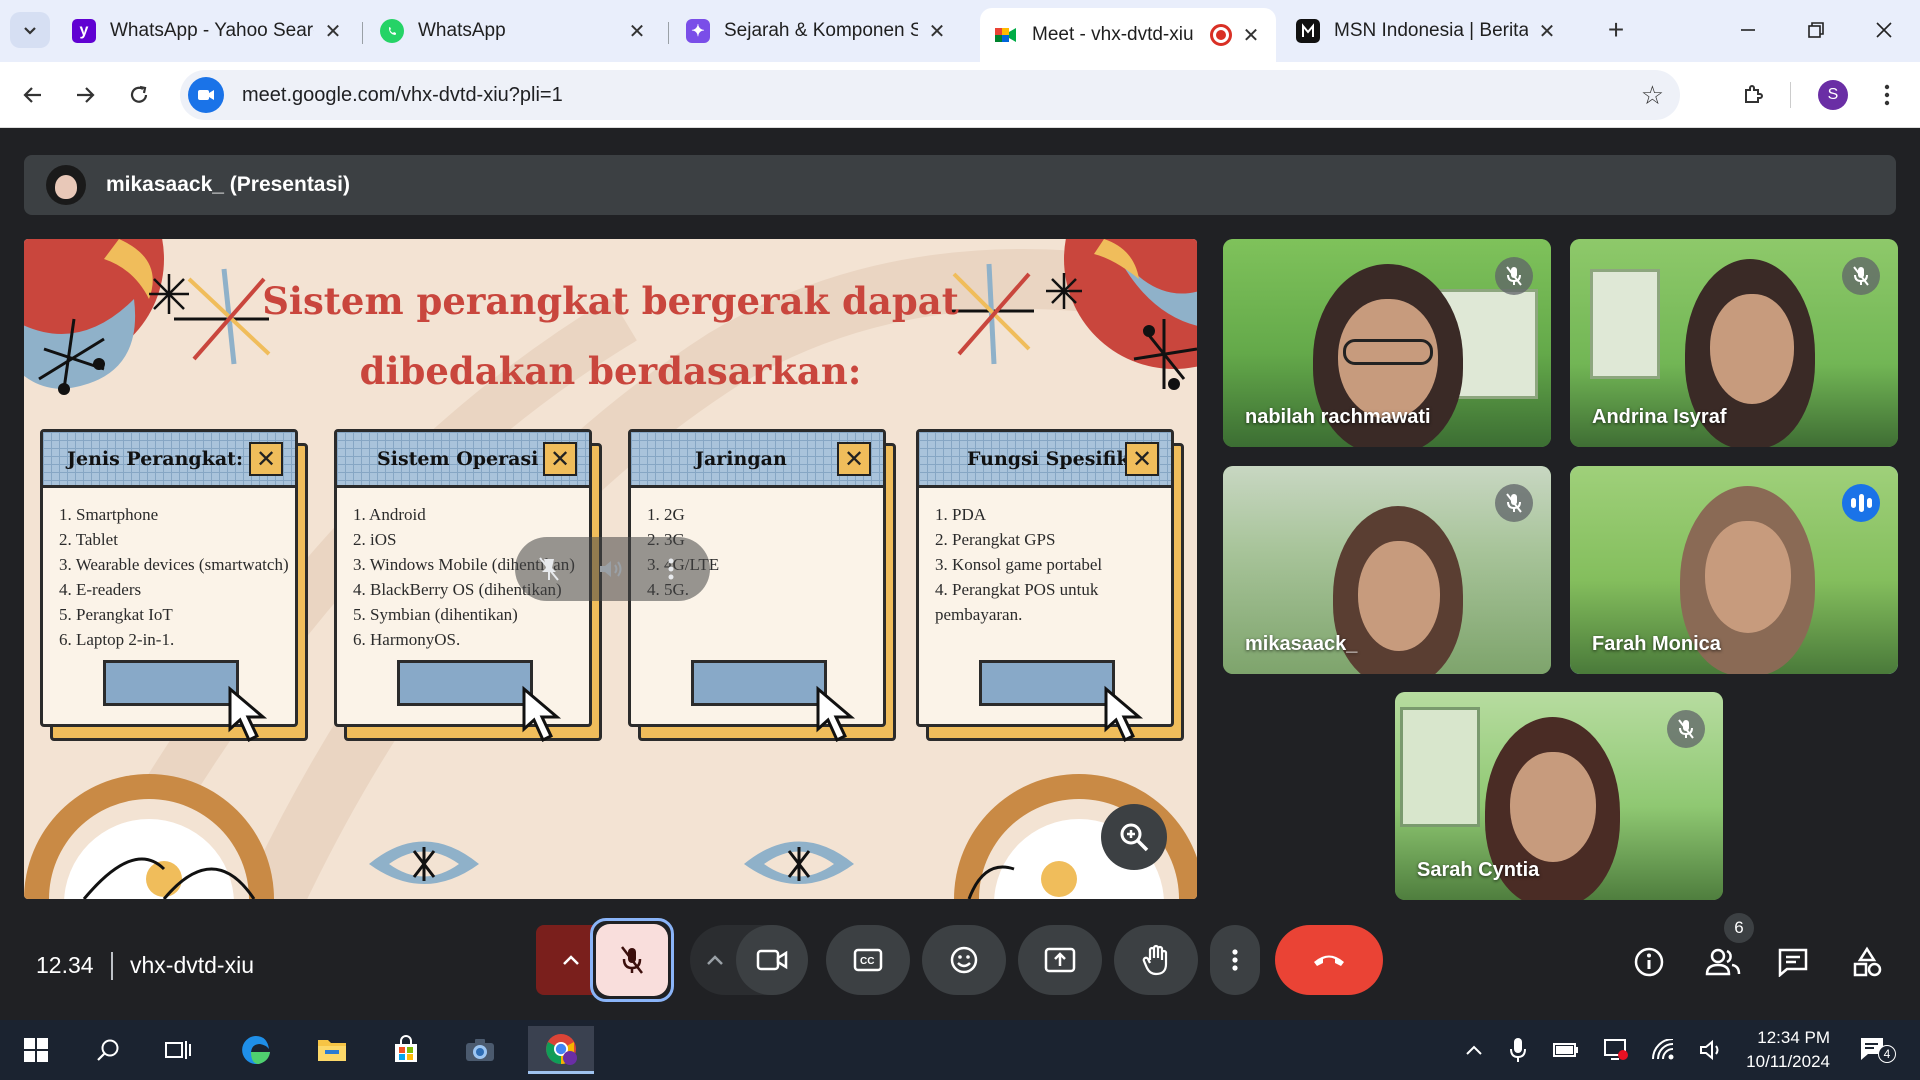  What do you see at coordinates (964, 960) in the screenshot?
I see `reactions-button` at bounding box center [964, 960].